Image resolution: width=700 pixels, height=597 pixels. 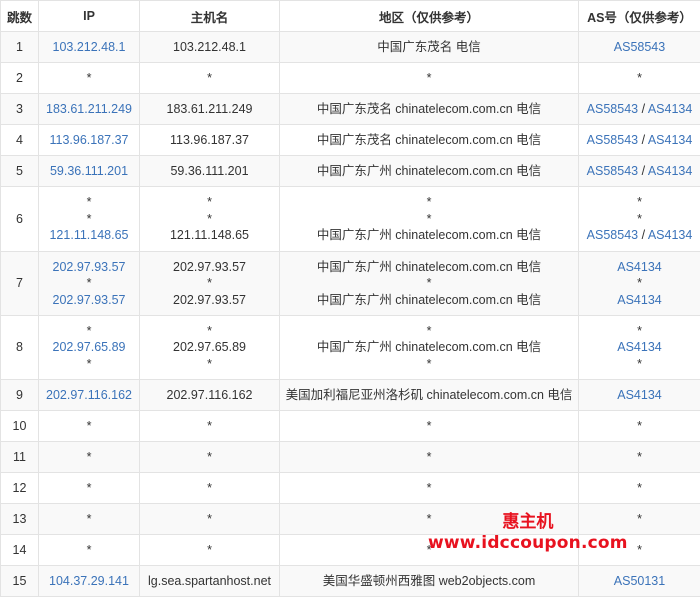 What do you see at coordinates (89, 140) in the screenshot?
I see `ip-link: 113.96.187.37` at bounding box center [89, 140].